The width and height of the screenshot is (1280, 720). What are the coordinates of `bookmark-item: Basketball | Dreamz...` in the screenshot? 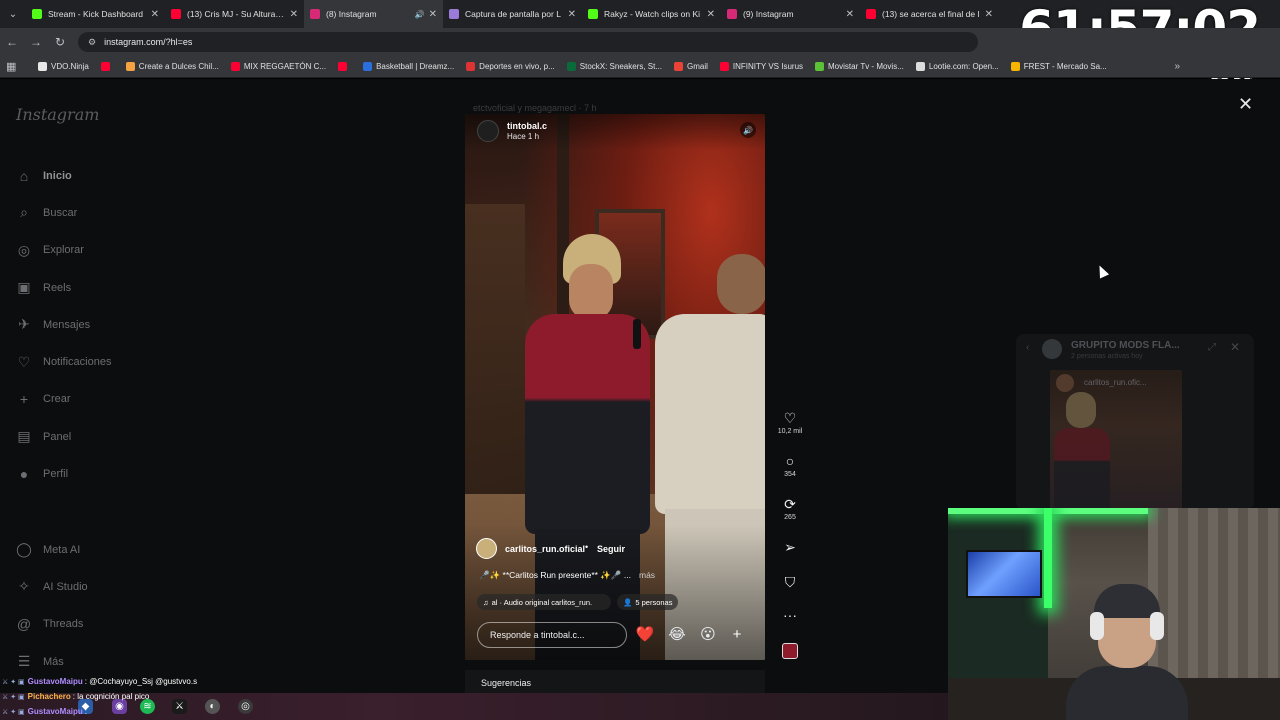 It's located at (408, 66).